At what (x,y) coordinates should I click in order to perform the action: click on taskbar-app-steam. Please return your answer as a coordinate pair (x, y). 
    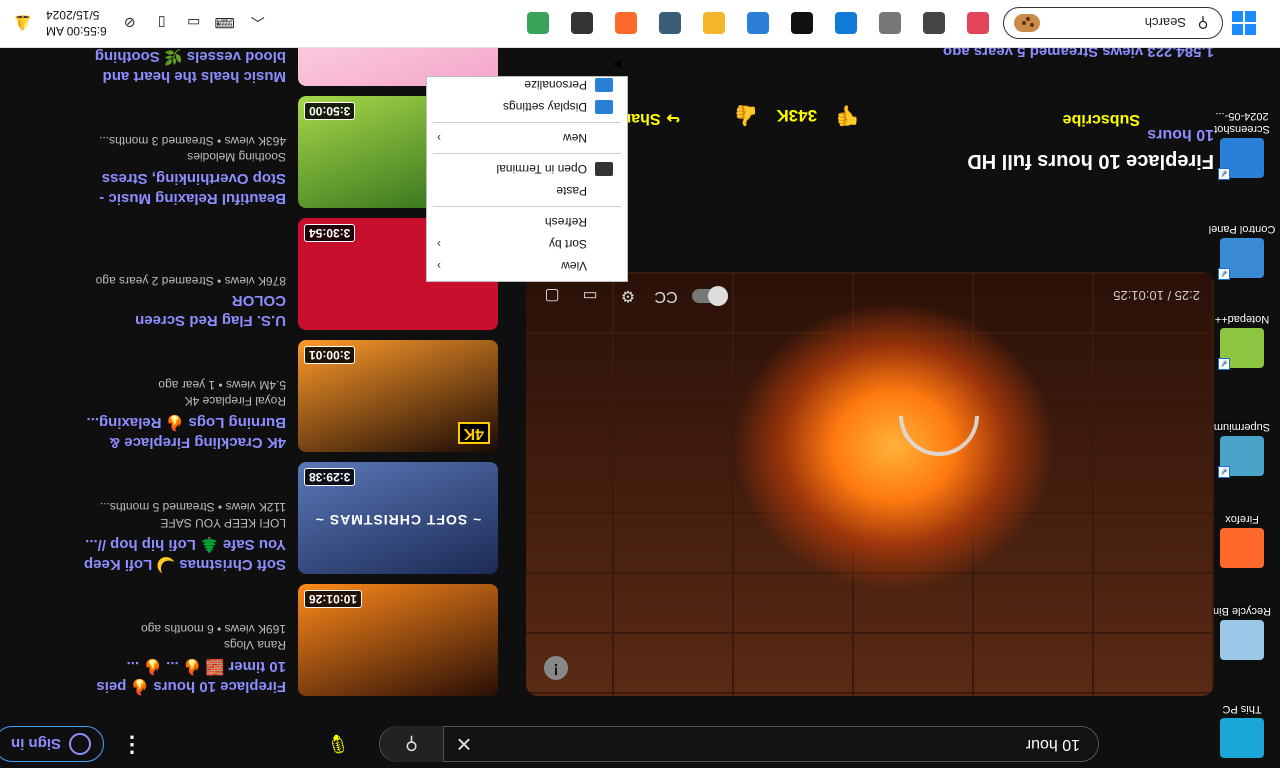
    Looking at the image, I should click on (670, 23).